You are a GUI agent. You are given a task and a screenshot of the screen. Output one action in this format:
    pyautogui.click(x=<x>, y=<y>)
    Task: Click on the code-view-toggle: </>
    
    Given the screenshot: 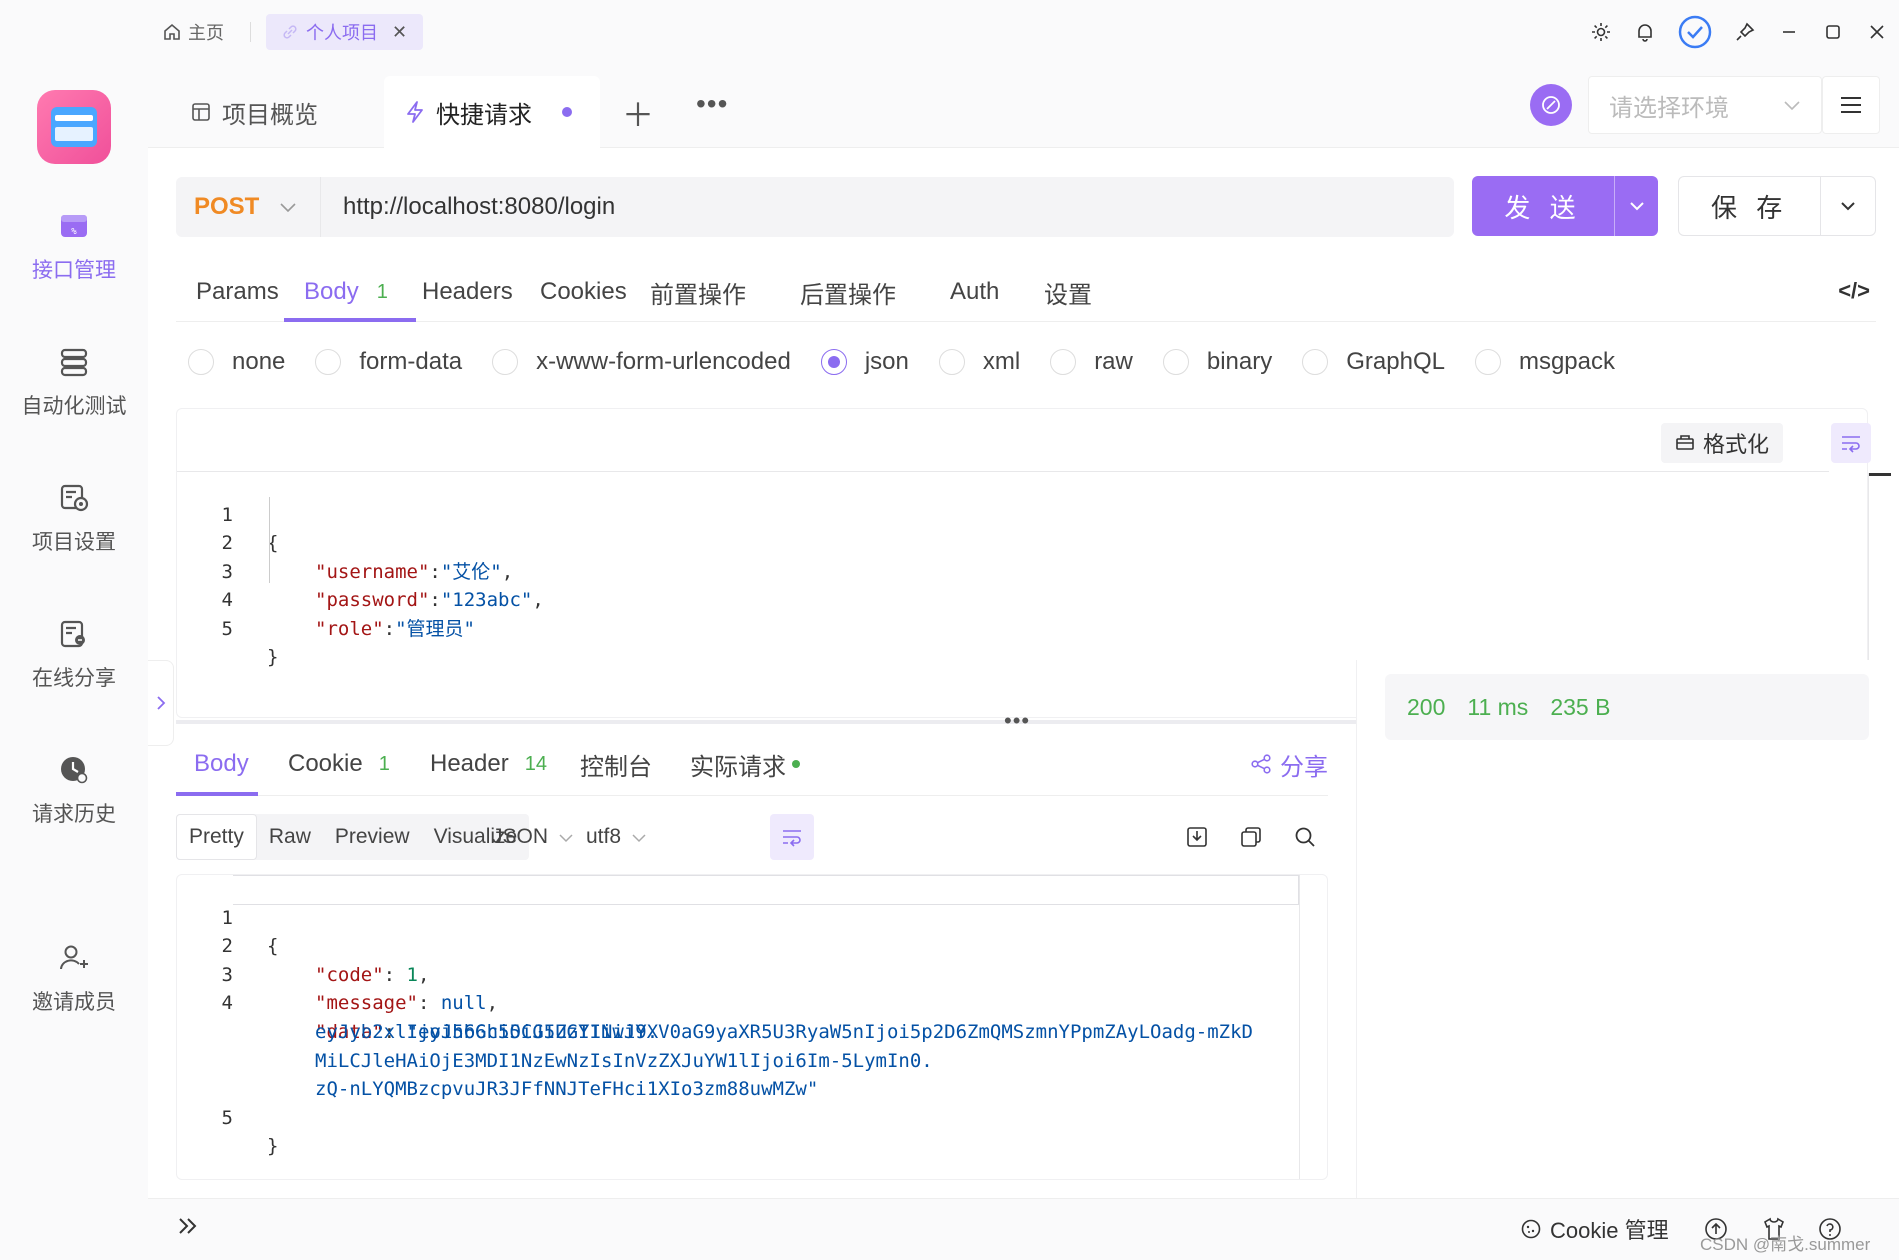 What is the action you would take?
    pyautogui.click(x=1854, y=291)
    